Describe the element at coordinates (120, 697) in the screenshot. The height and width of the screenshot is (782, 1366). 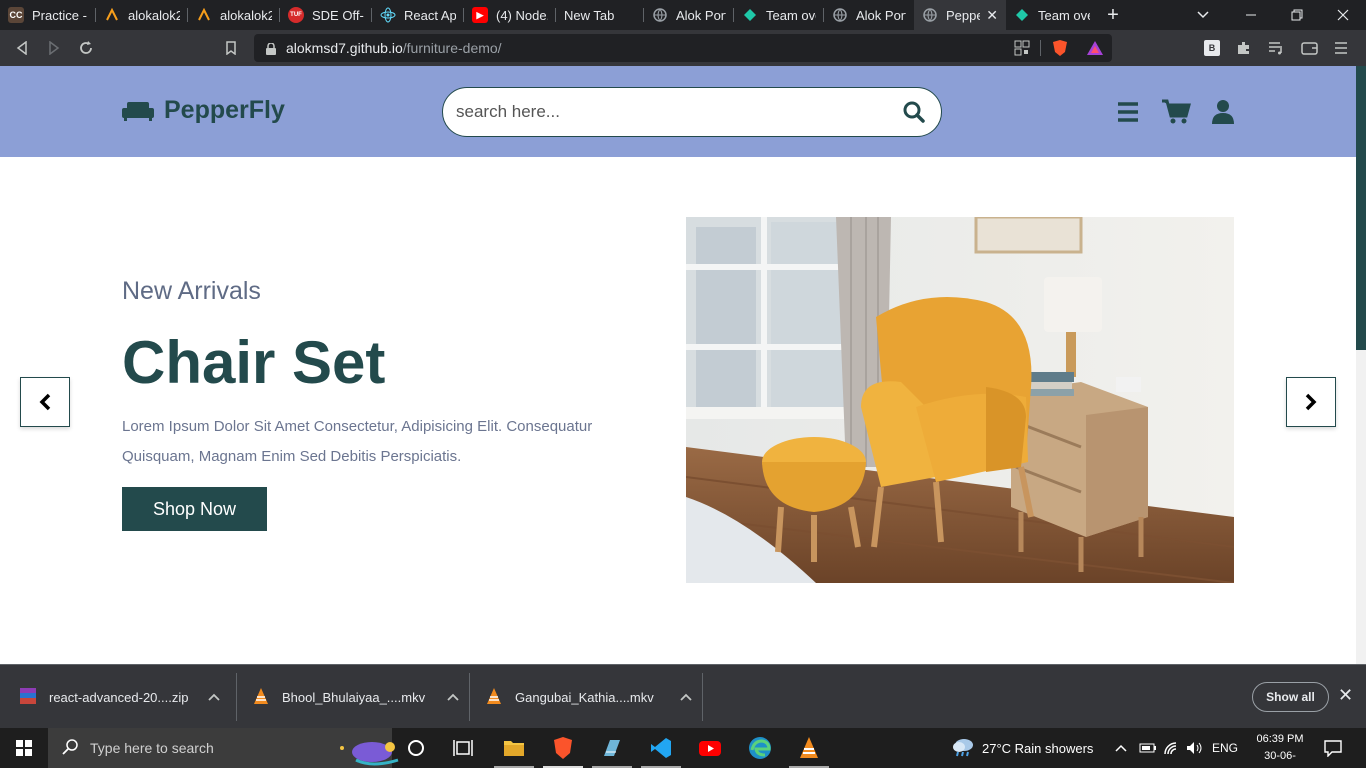
I see `download-item: react-advanced-20....zip` at that location.